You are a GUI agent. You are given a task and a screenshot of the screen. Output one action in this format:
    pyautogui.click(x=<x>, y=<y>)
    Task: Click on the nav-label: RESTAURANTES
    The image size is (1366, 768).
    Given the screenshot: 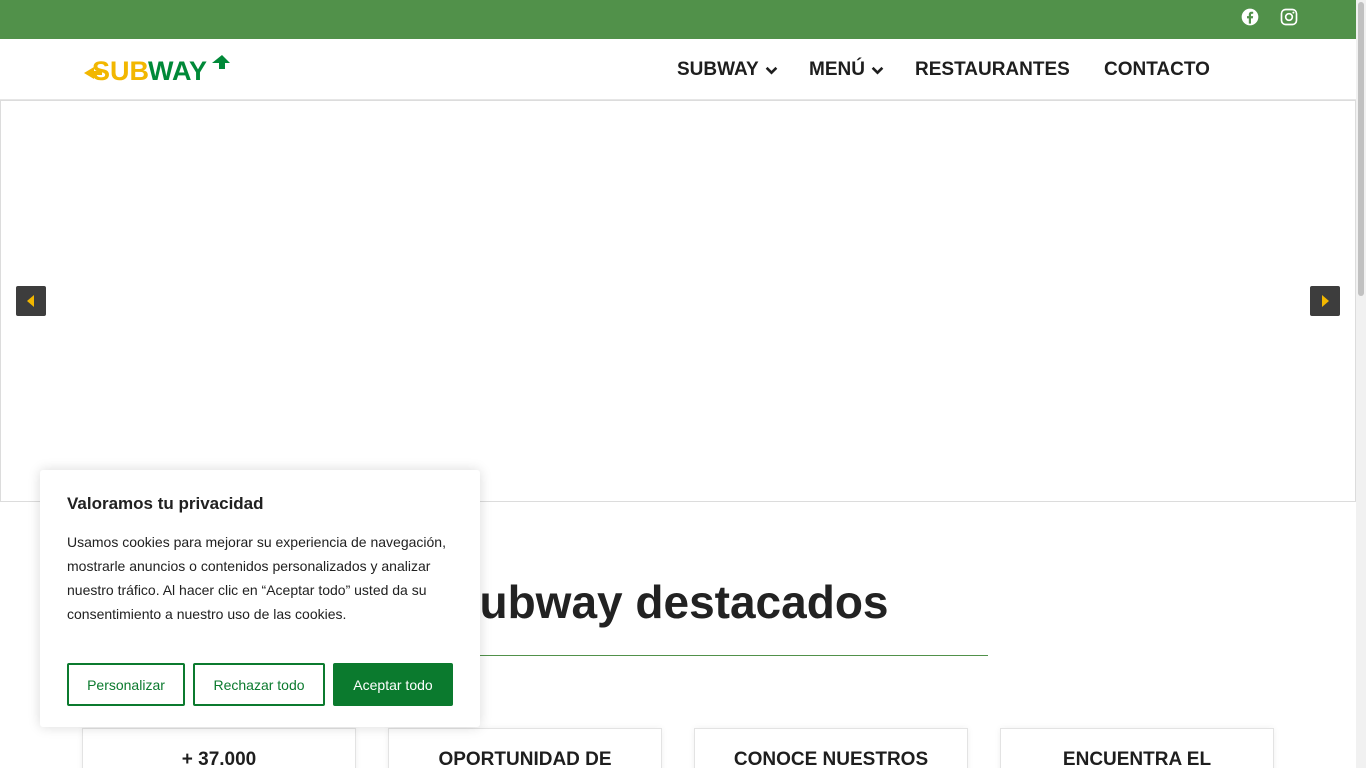 What is the action you would take?
    pyautogui.click(x=992, y=69)
    